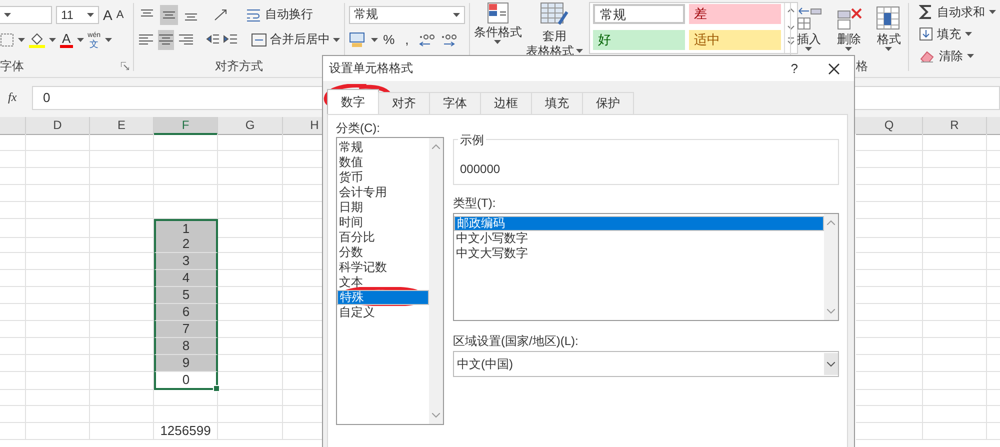 The width and height of the screenshot is (1000, 447). I want to click on dialog-tab: 数字, so click(353, 101).